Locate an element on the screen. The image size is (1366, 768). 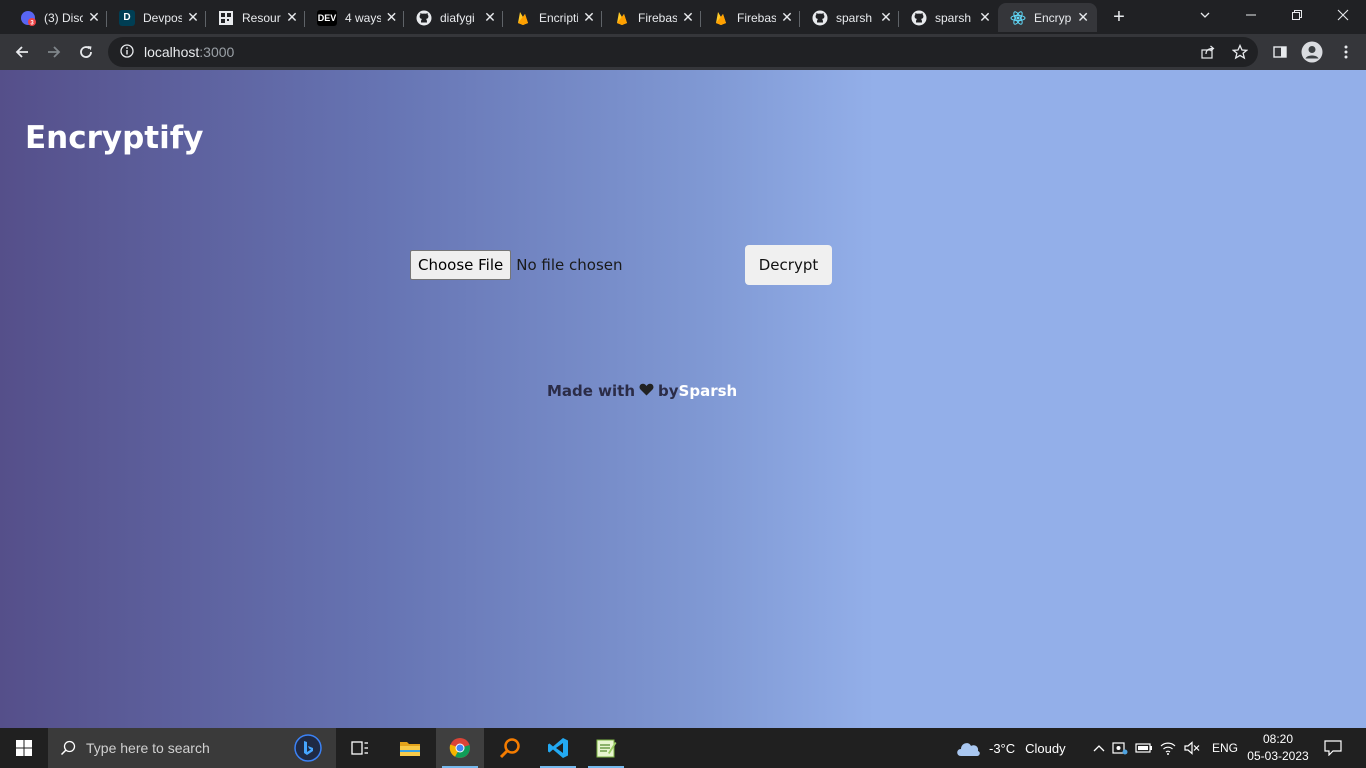
meet-now-icon is located at coordinates (1120, 748).